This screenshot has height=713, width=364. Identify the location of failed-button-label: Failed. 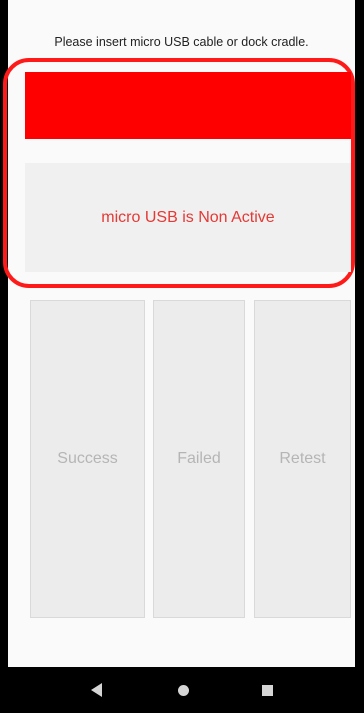
(199, 458).